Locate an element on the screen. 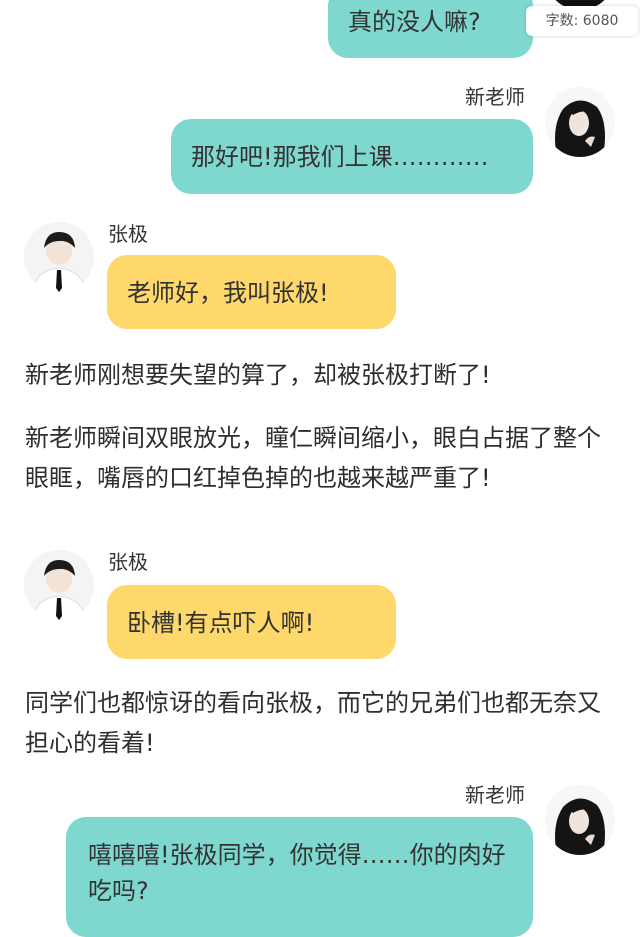 The height and width of the screenshot is (937, 640). message-text: 老师好，我叫张极! is located at coordinates (228, 293).